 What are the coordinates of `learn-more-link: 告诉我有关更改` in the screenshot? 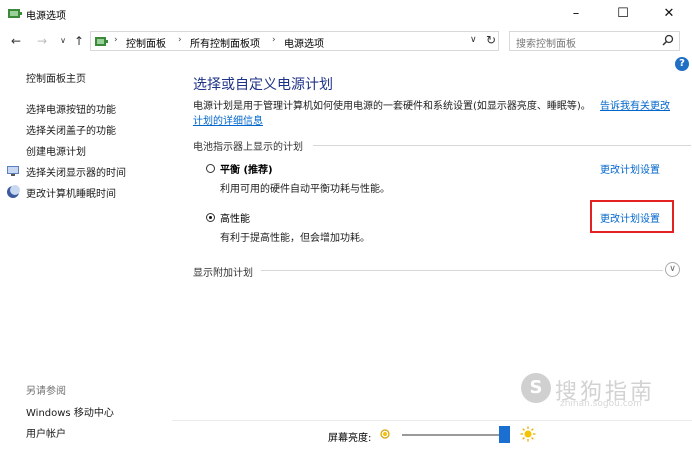 It's located at (635, 104).